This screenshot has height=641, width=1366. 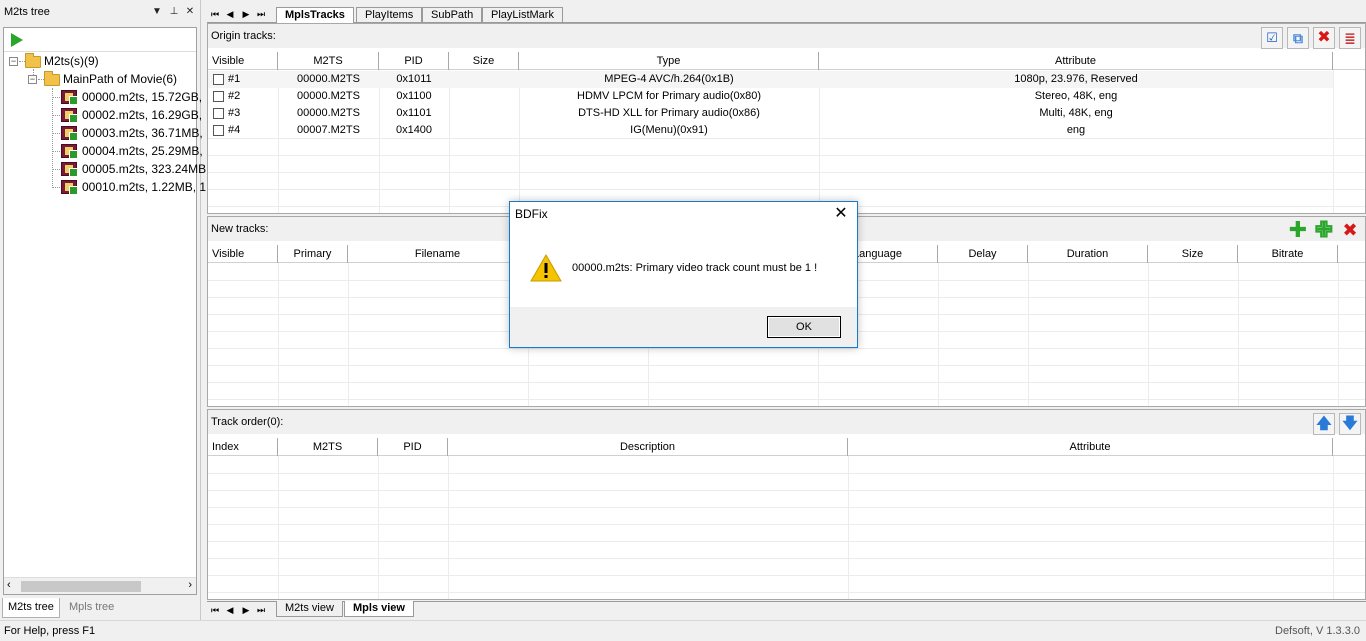 What do you see at coordinates (1350, 38) in the screenshot?
I see `list-icon: ≣` at bounding box center [1350, 38].